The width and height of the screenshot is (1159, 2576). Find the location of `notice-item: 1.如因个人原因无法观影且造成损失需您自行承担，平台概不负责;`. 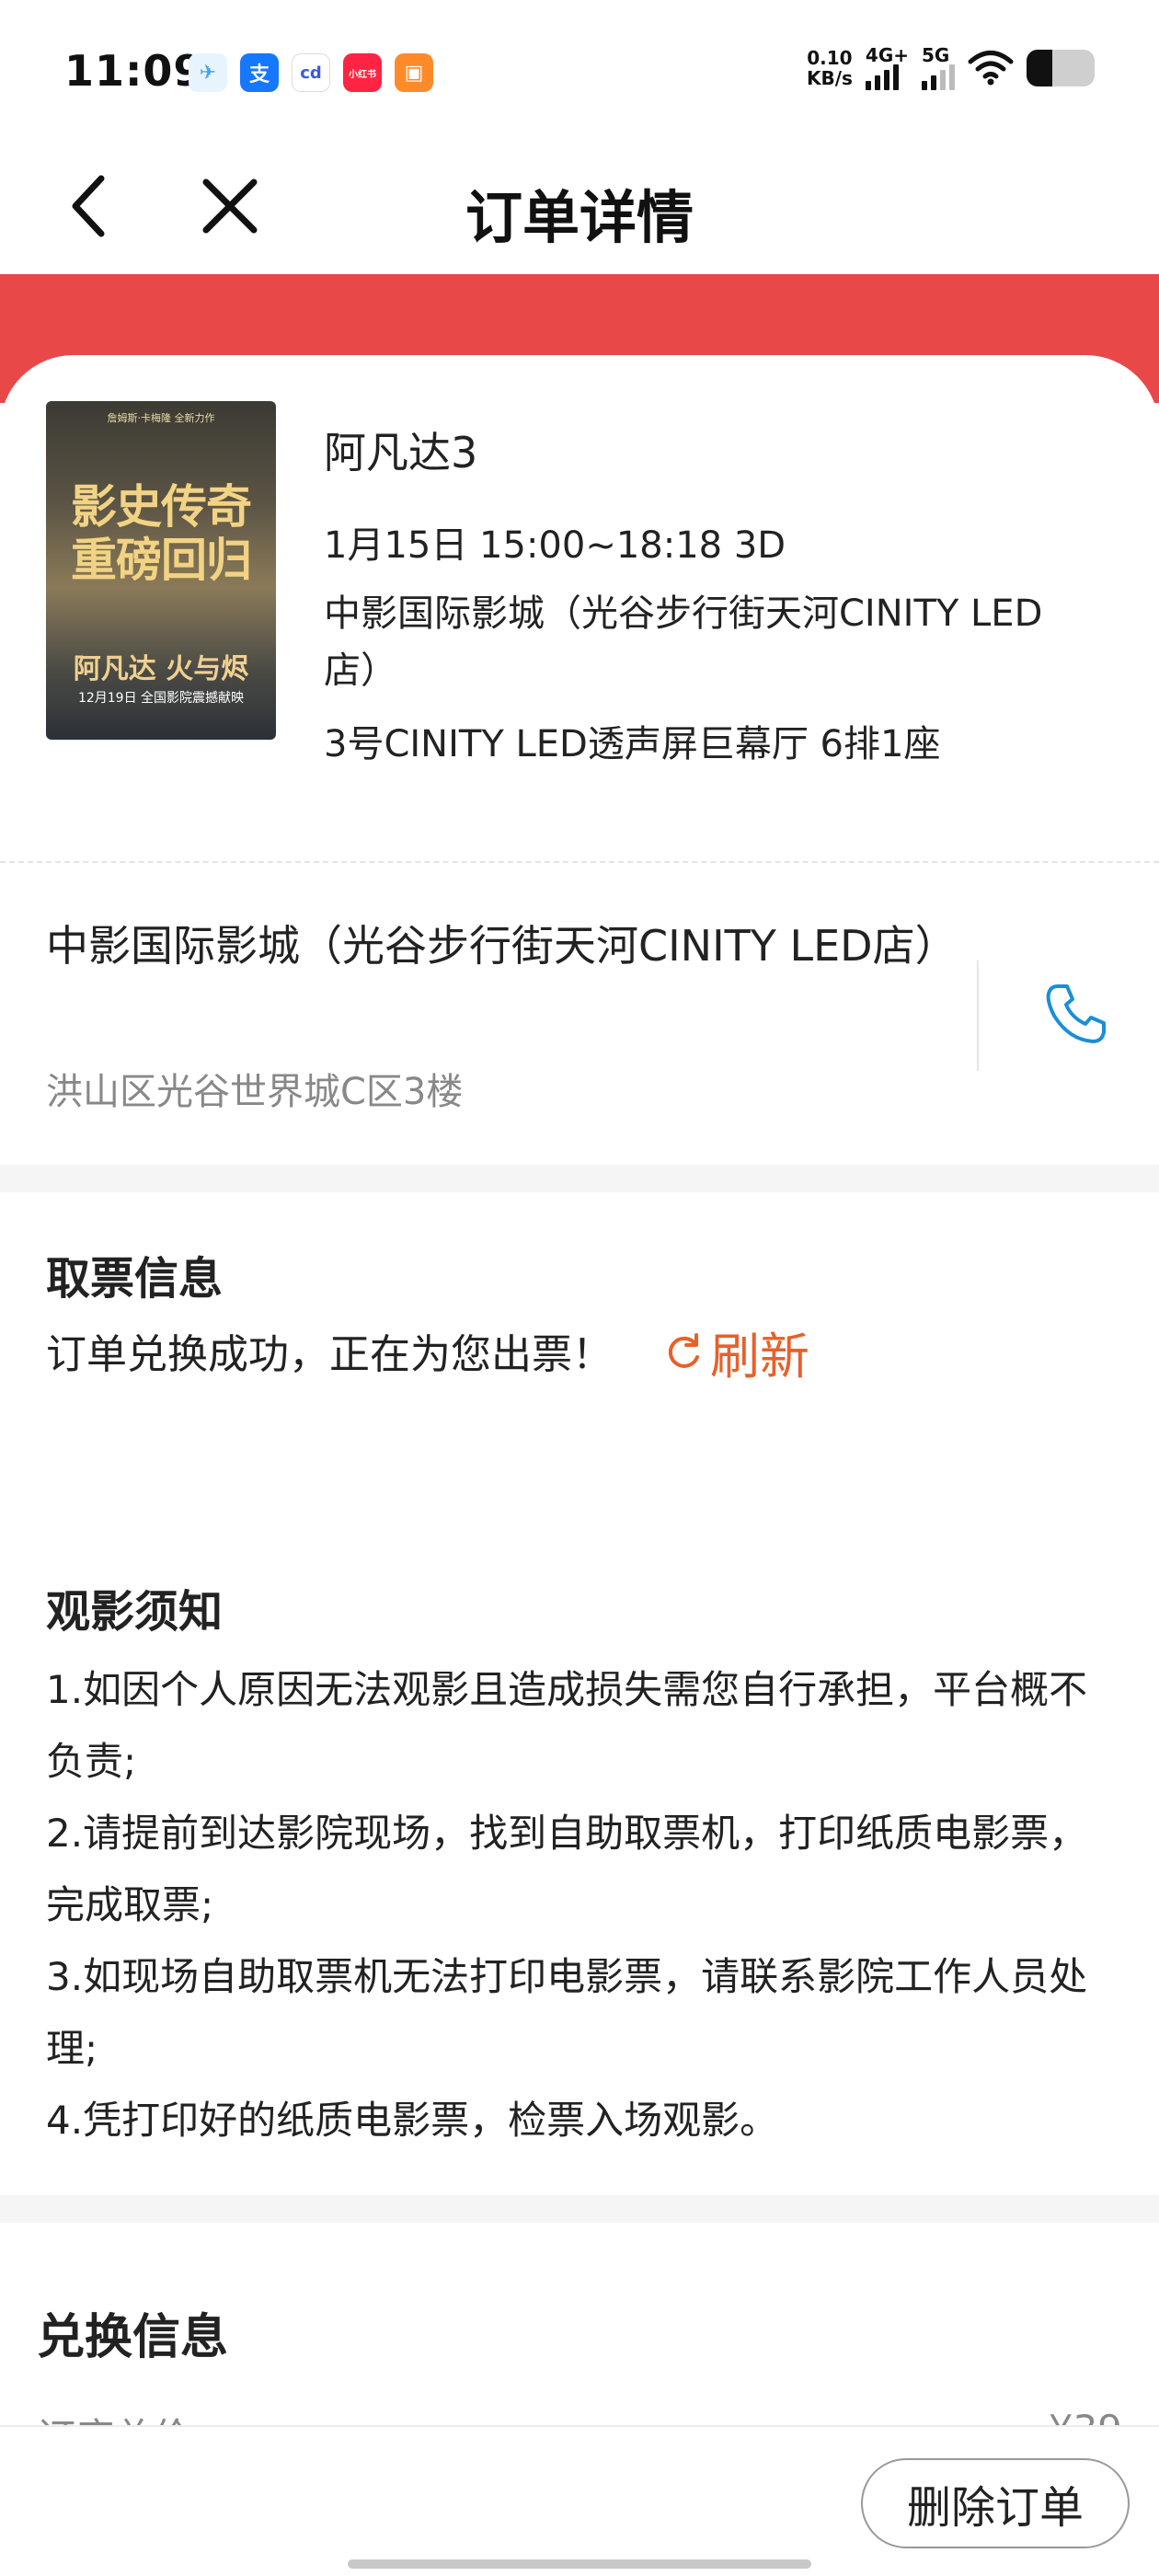

notice-item: 1.如因个人原因无法观影且造成损失需您自行承担，平台概不负责; is located at coordinates (567, 1725).